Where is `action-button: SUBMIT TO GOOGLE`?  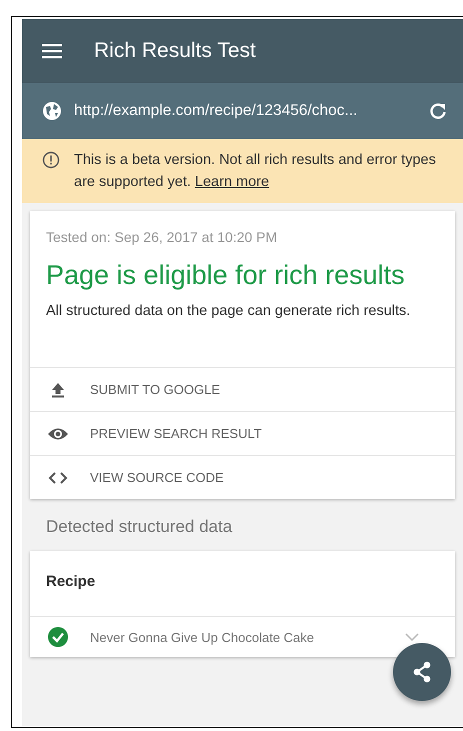 action-button: SUBMIT TO GOOGLE is located at coordinates (242, 389).